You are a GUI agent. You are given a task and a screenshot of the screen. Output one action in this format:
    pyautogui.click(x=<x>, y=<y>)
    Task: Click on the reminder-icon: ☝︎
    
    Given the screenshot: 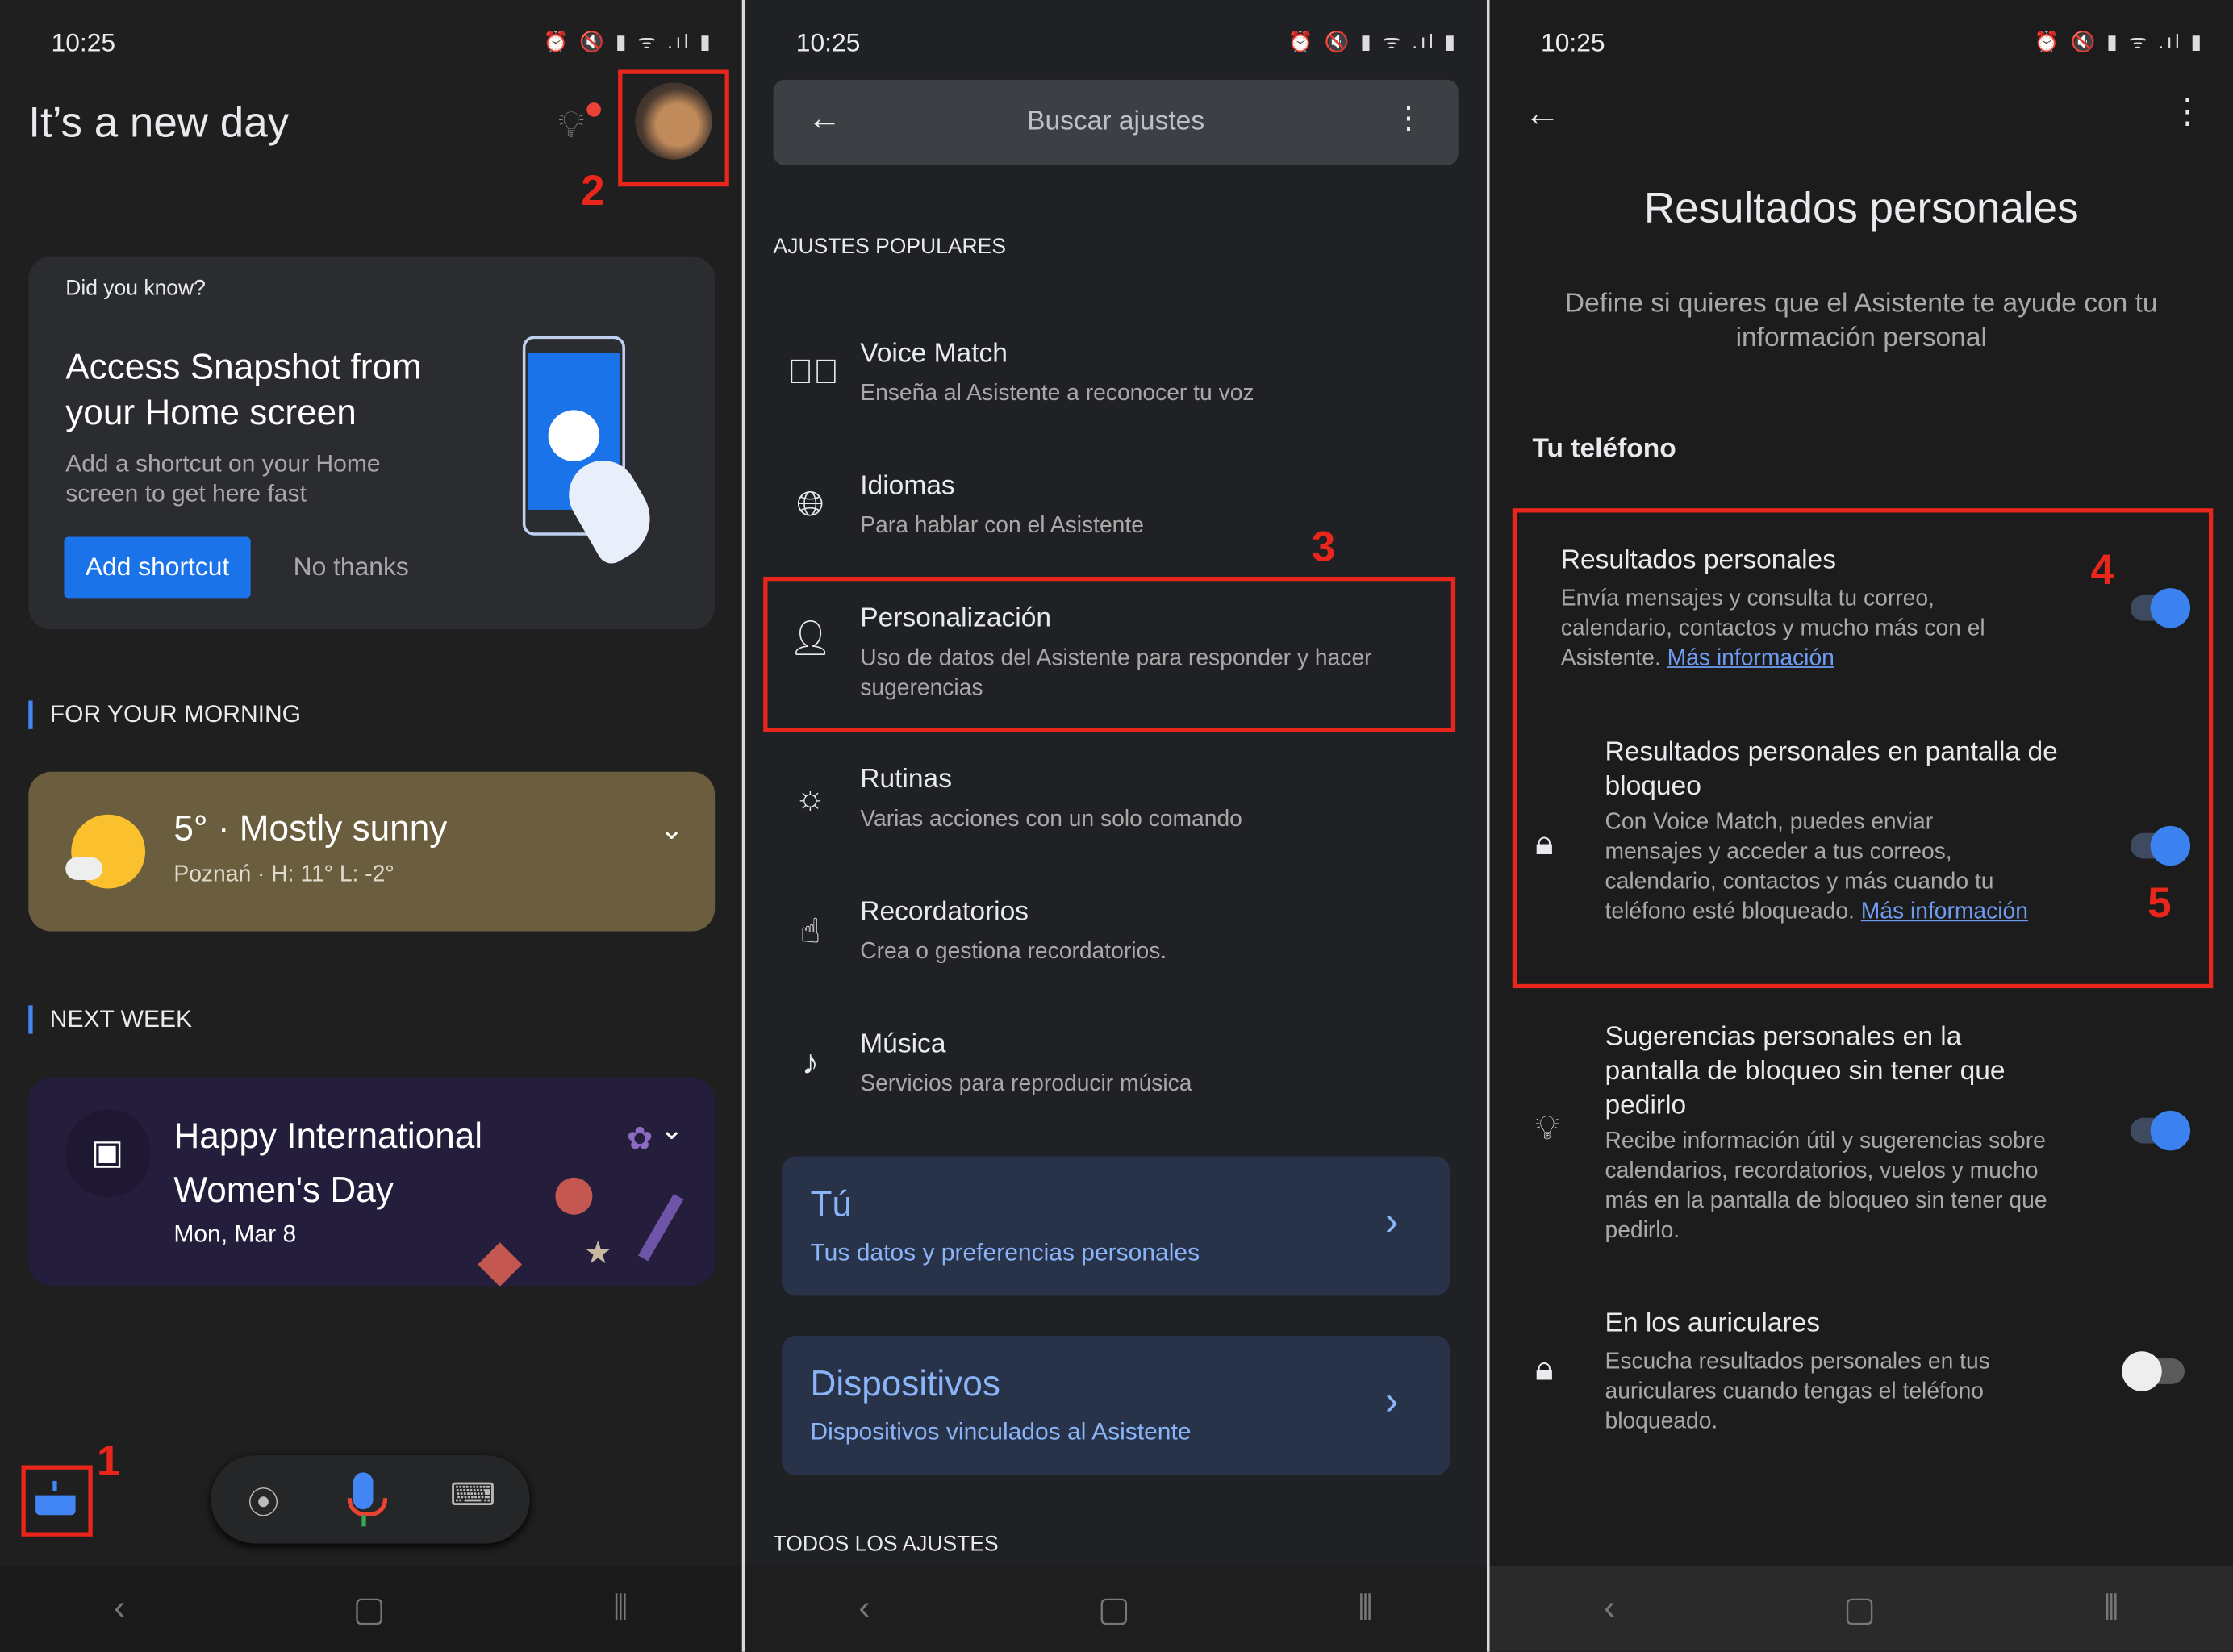 What is the action you would take?
    pyautogui.click(x=810, y=932)
    